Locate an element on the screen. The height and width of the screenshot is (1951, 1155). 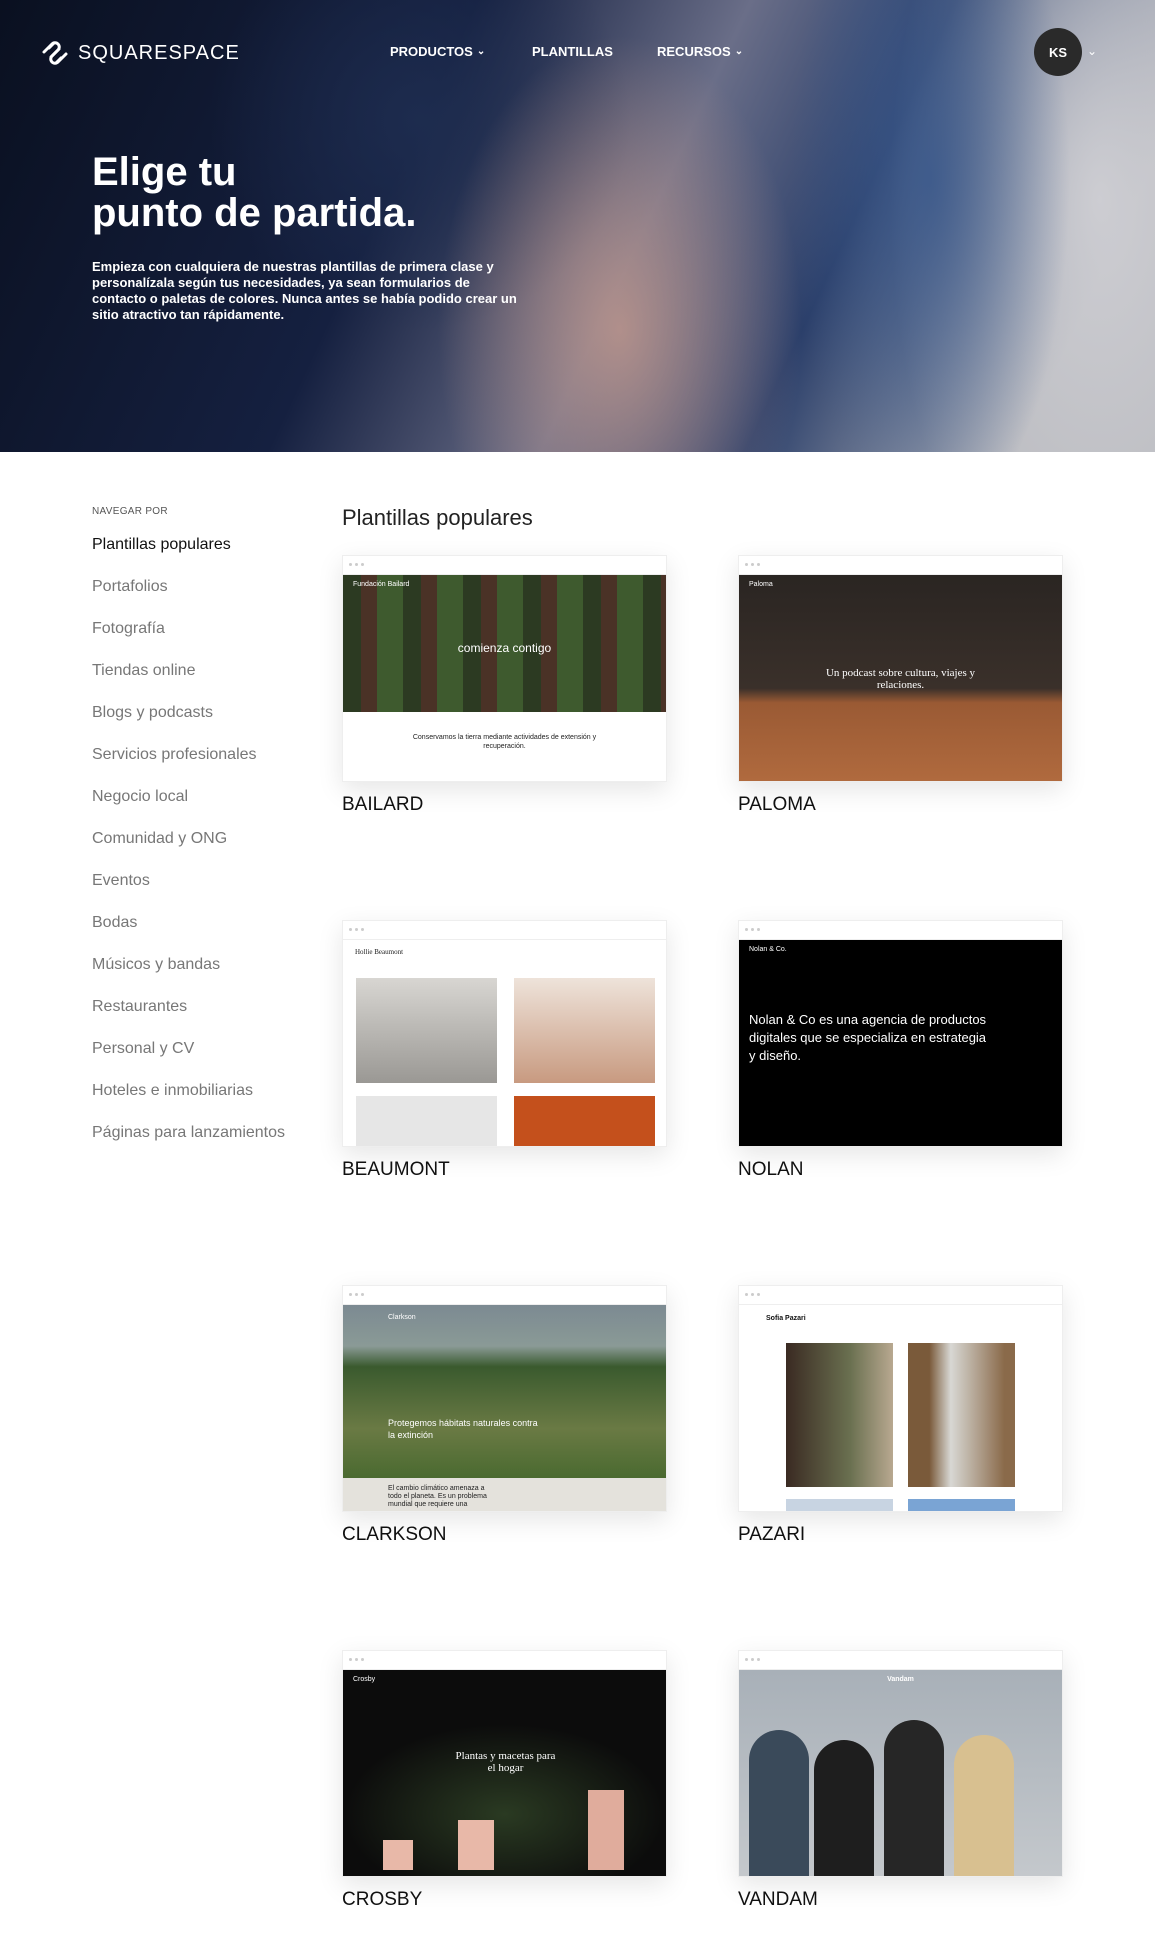
hero-title-line: Elige tu is located at coordinates (164, 172).